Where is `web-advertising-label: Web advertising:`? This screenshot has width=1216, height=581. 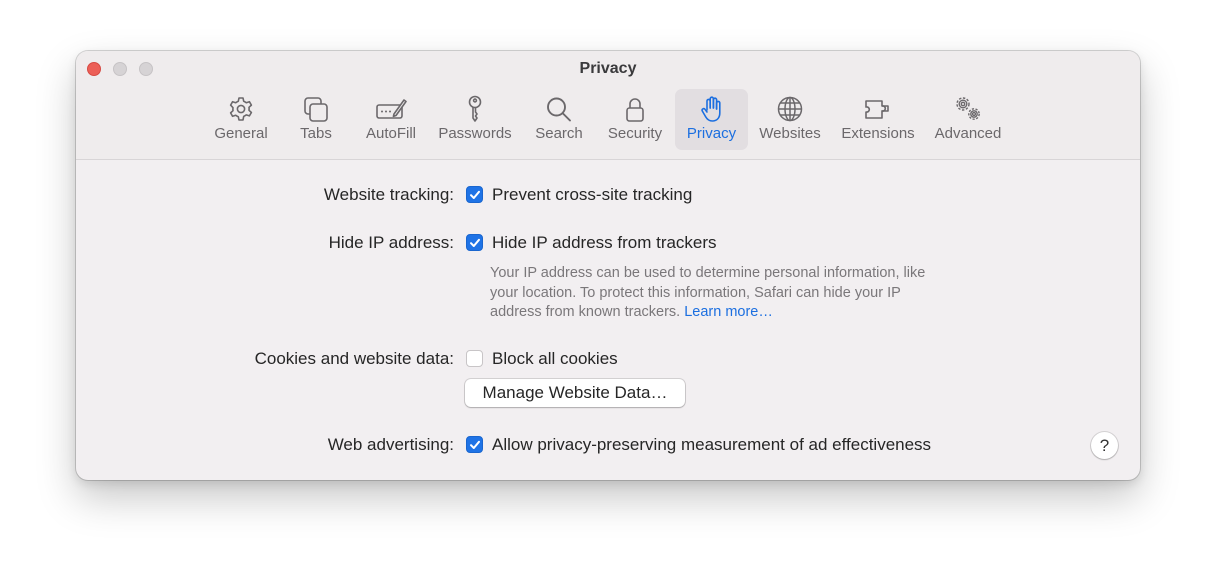
web-advertising-label: Web advertising: is located at coordinates (390, 444).